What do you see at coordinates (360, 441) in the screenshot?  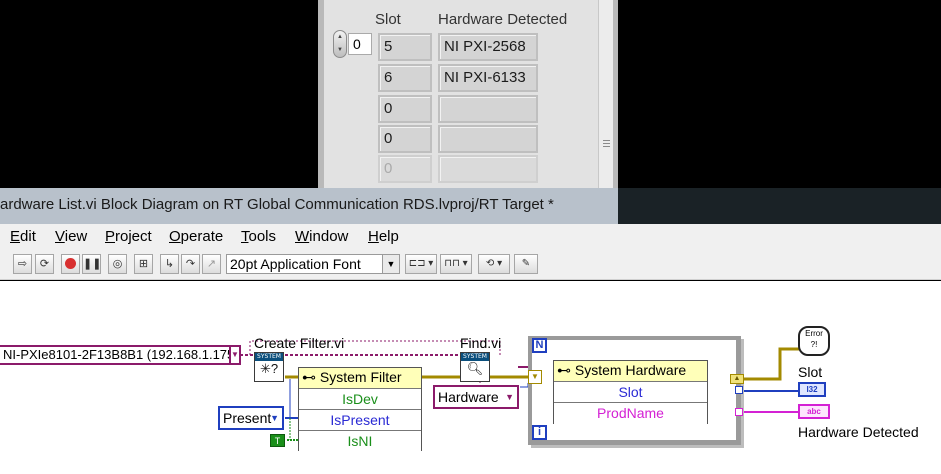 I see `property-isni: IsNI` at bounding box center [360, 441].